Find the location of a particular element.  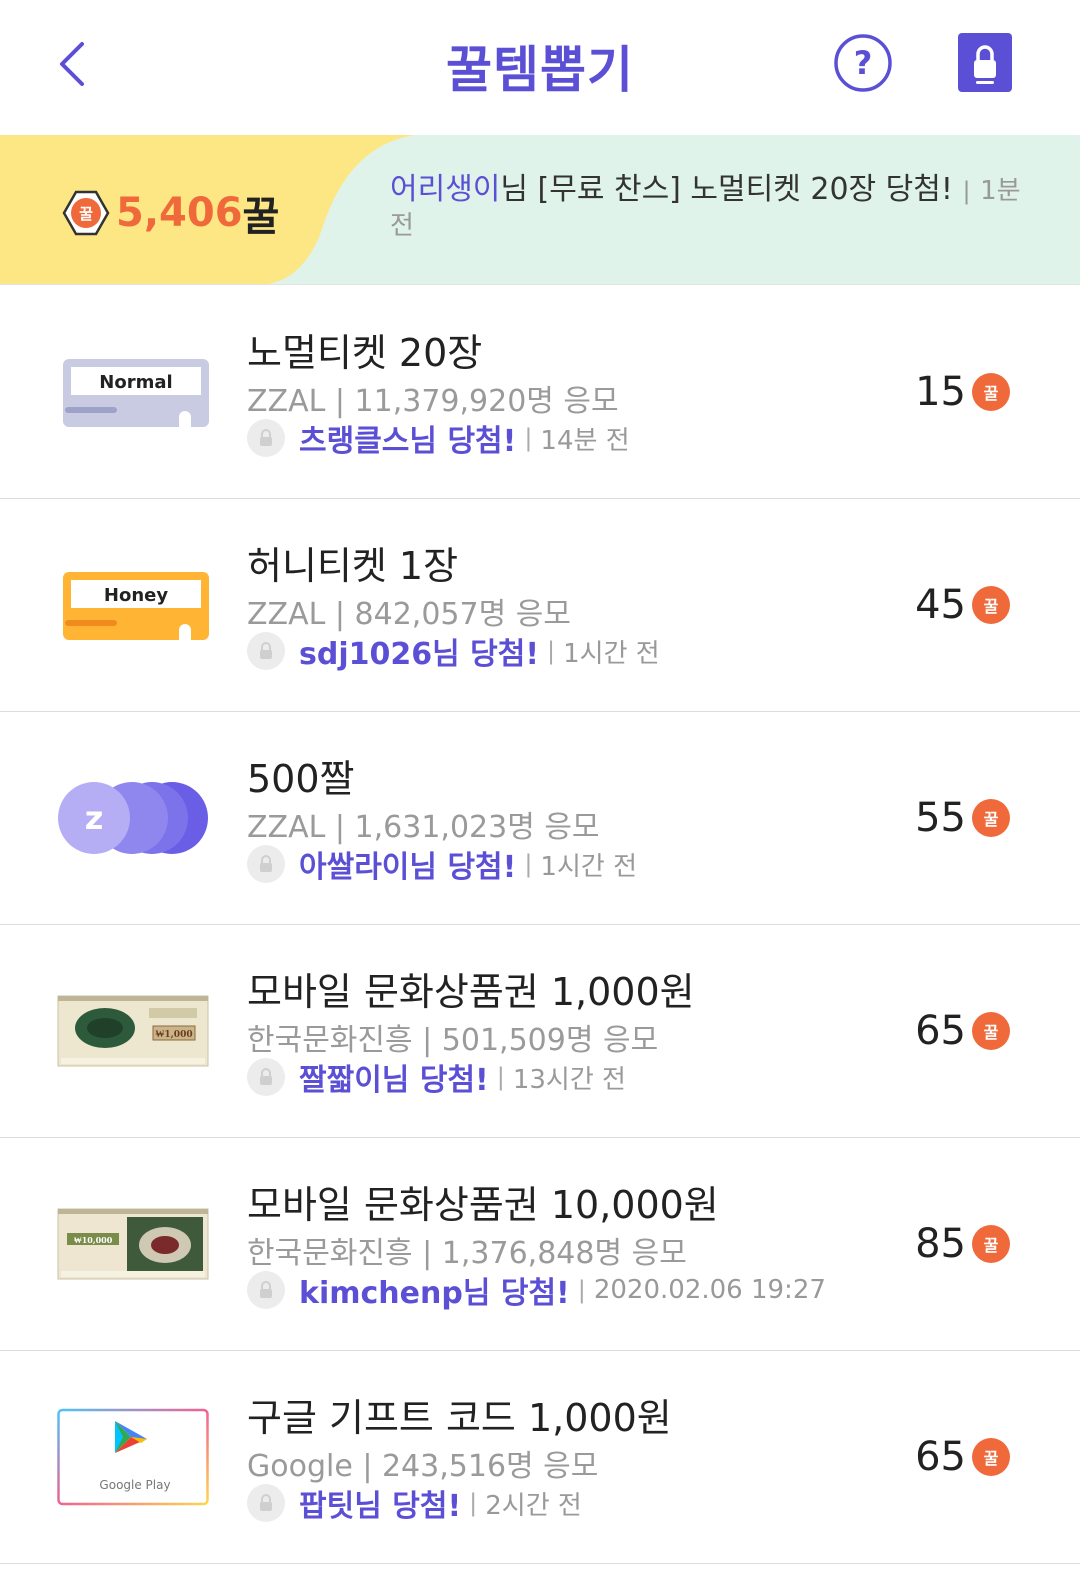

winner-time: 13시간 전 is located at coordinates (569, 1079).